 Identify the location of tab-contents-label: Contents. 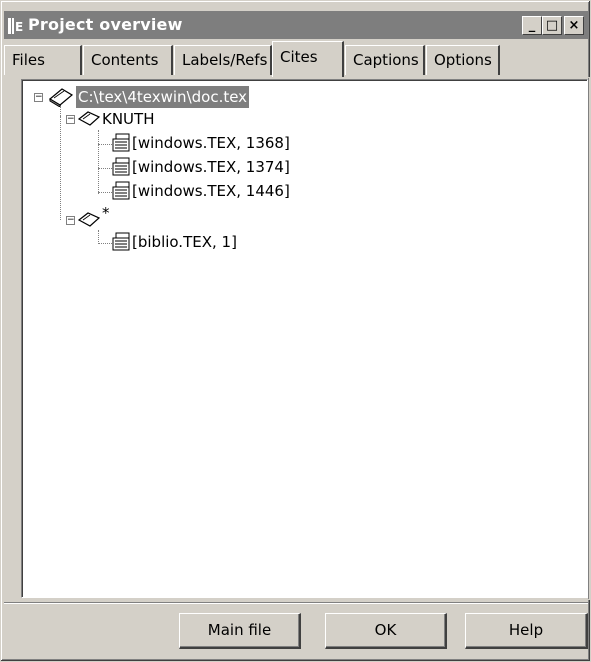
(125, 60).